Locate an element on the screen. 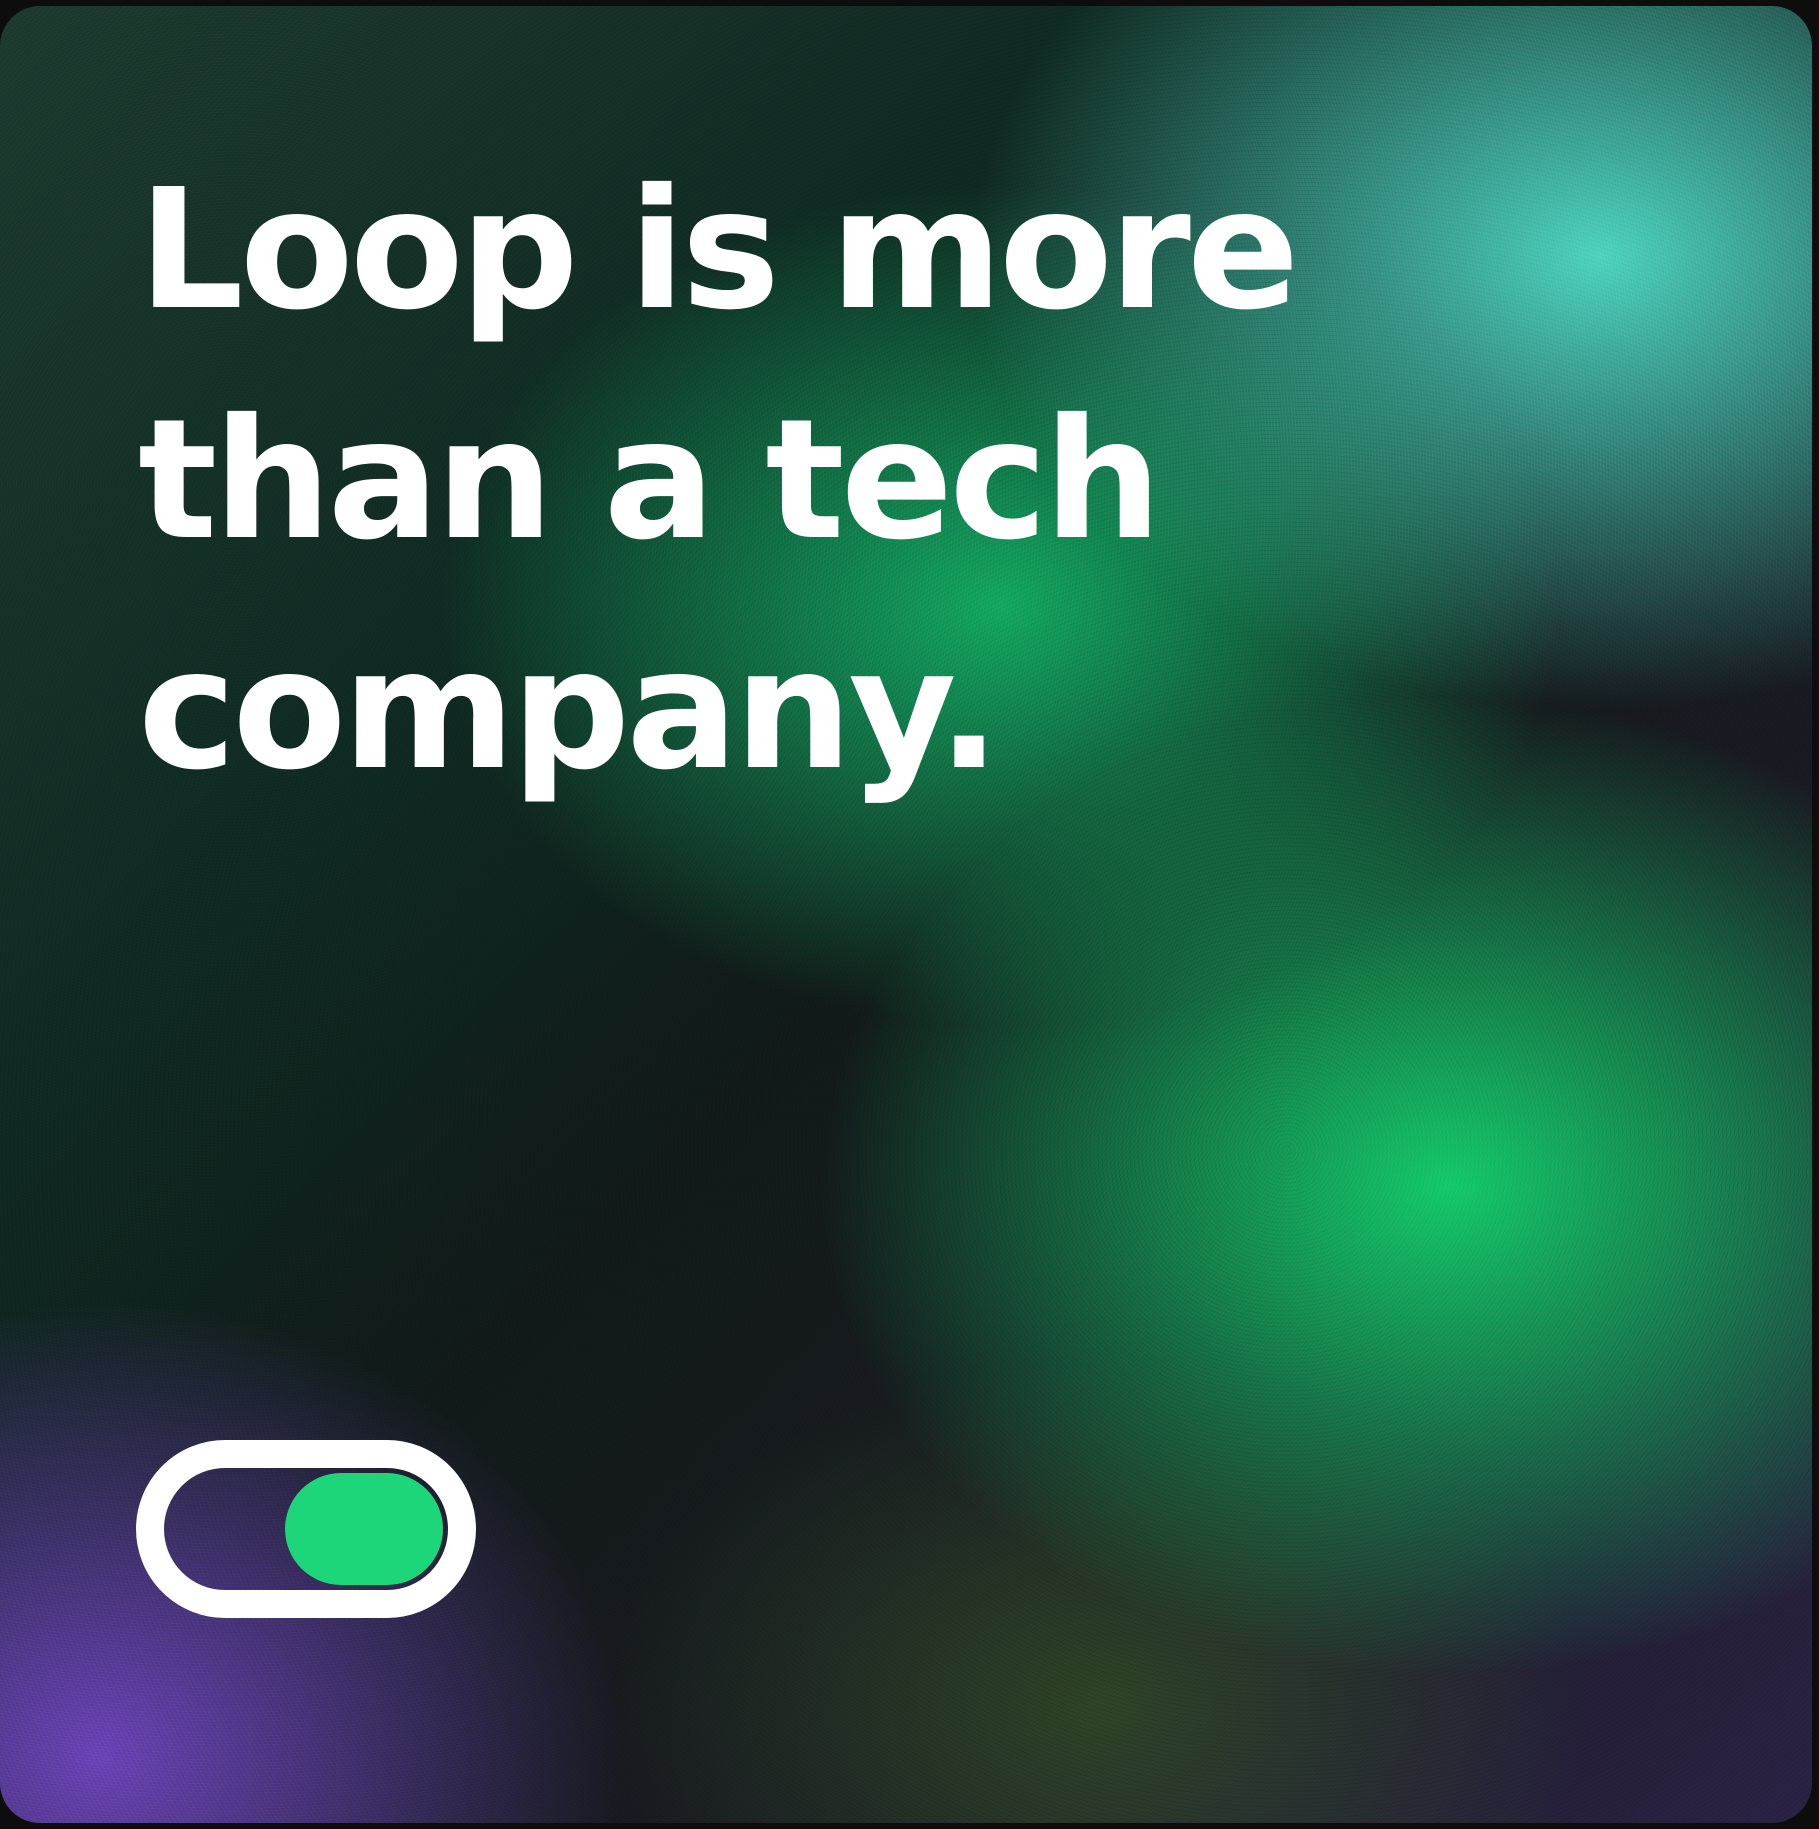 This screenshot has height=1829, width=1819. toggle-switch is located at coordinates (306, 1529).